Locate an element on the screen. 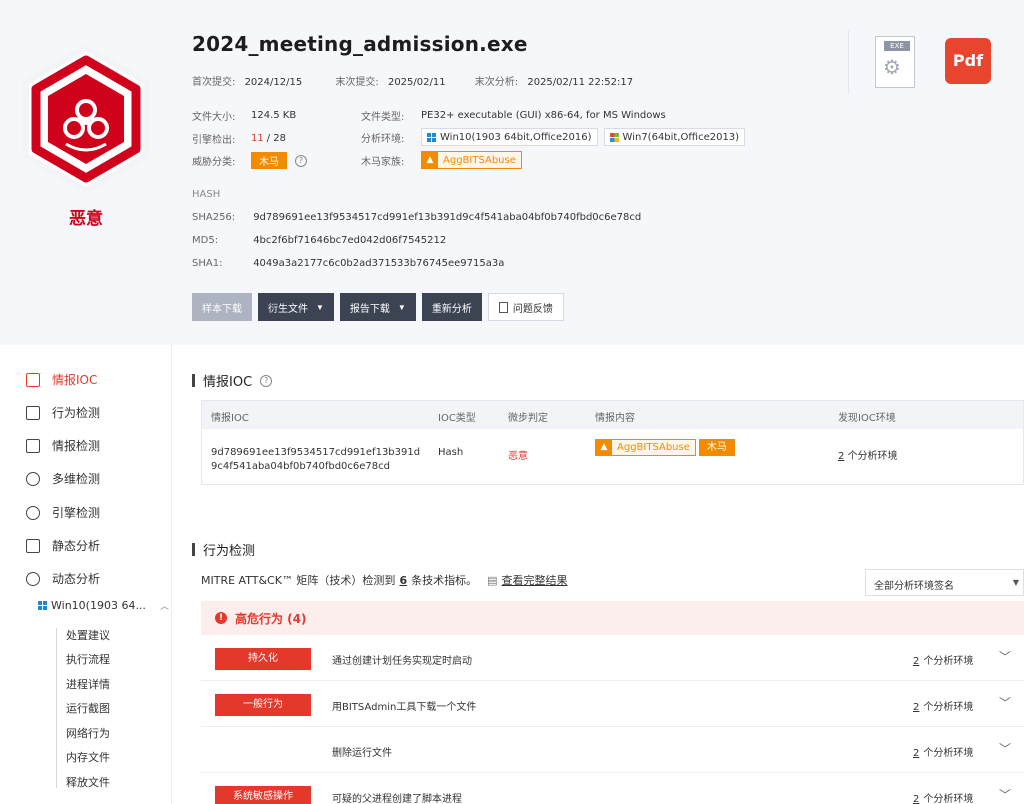 This screenshot has width=1024, height=804. file-size-label: 文件大小: is located at coordinates (214, 117).